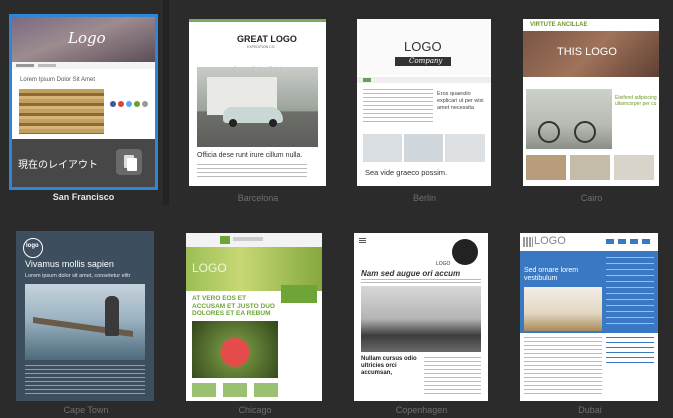  I want to click on template-logo-sub: Company, so click(426, 61).